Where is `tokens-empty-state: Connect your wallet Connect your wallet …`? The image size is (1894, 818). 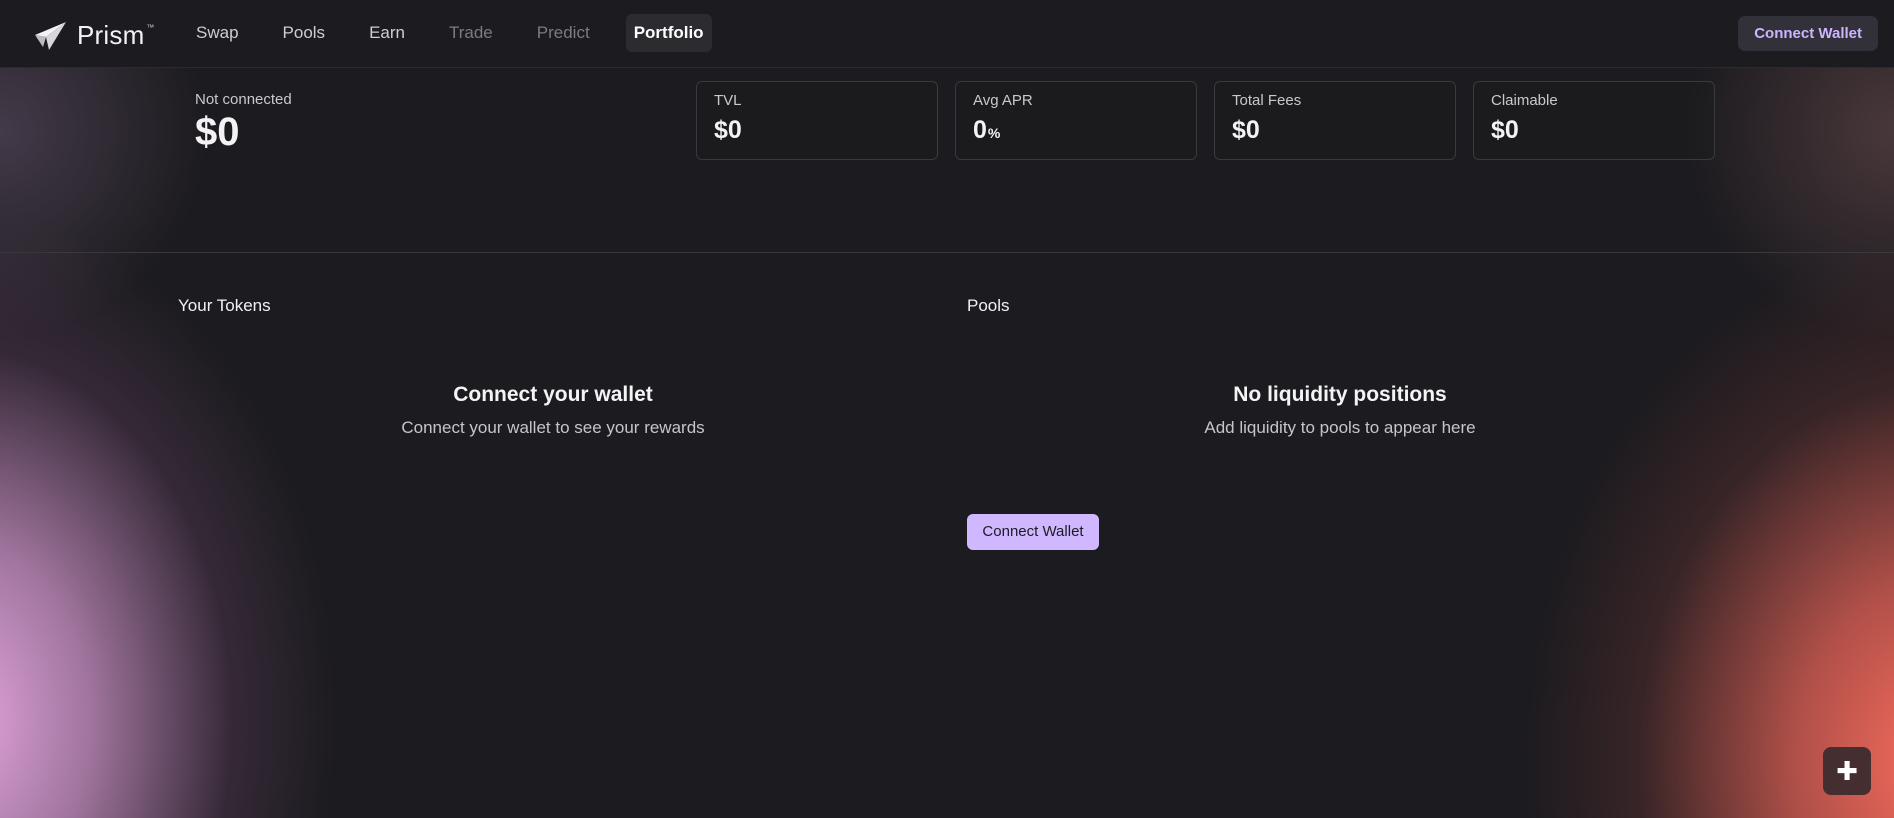
tokens-empty-state: Connect your wallet Connect your wallet … is located at coordinates (553, 410).